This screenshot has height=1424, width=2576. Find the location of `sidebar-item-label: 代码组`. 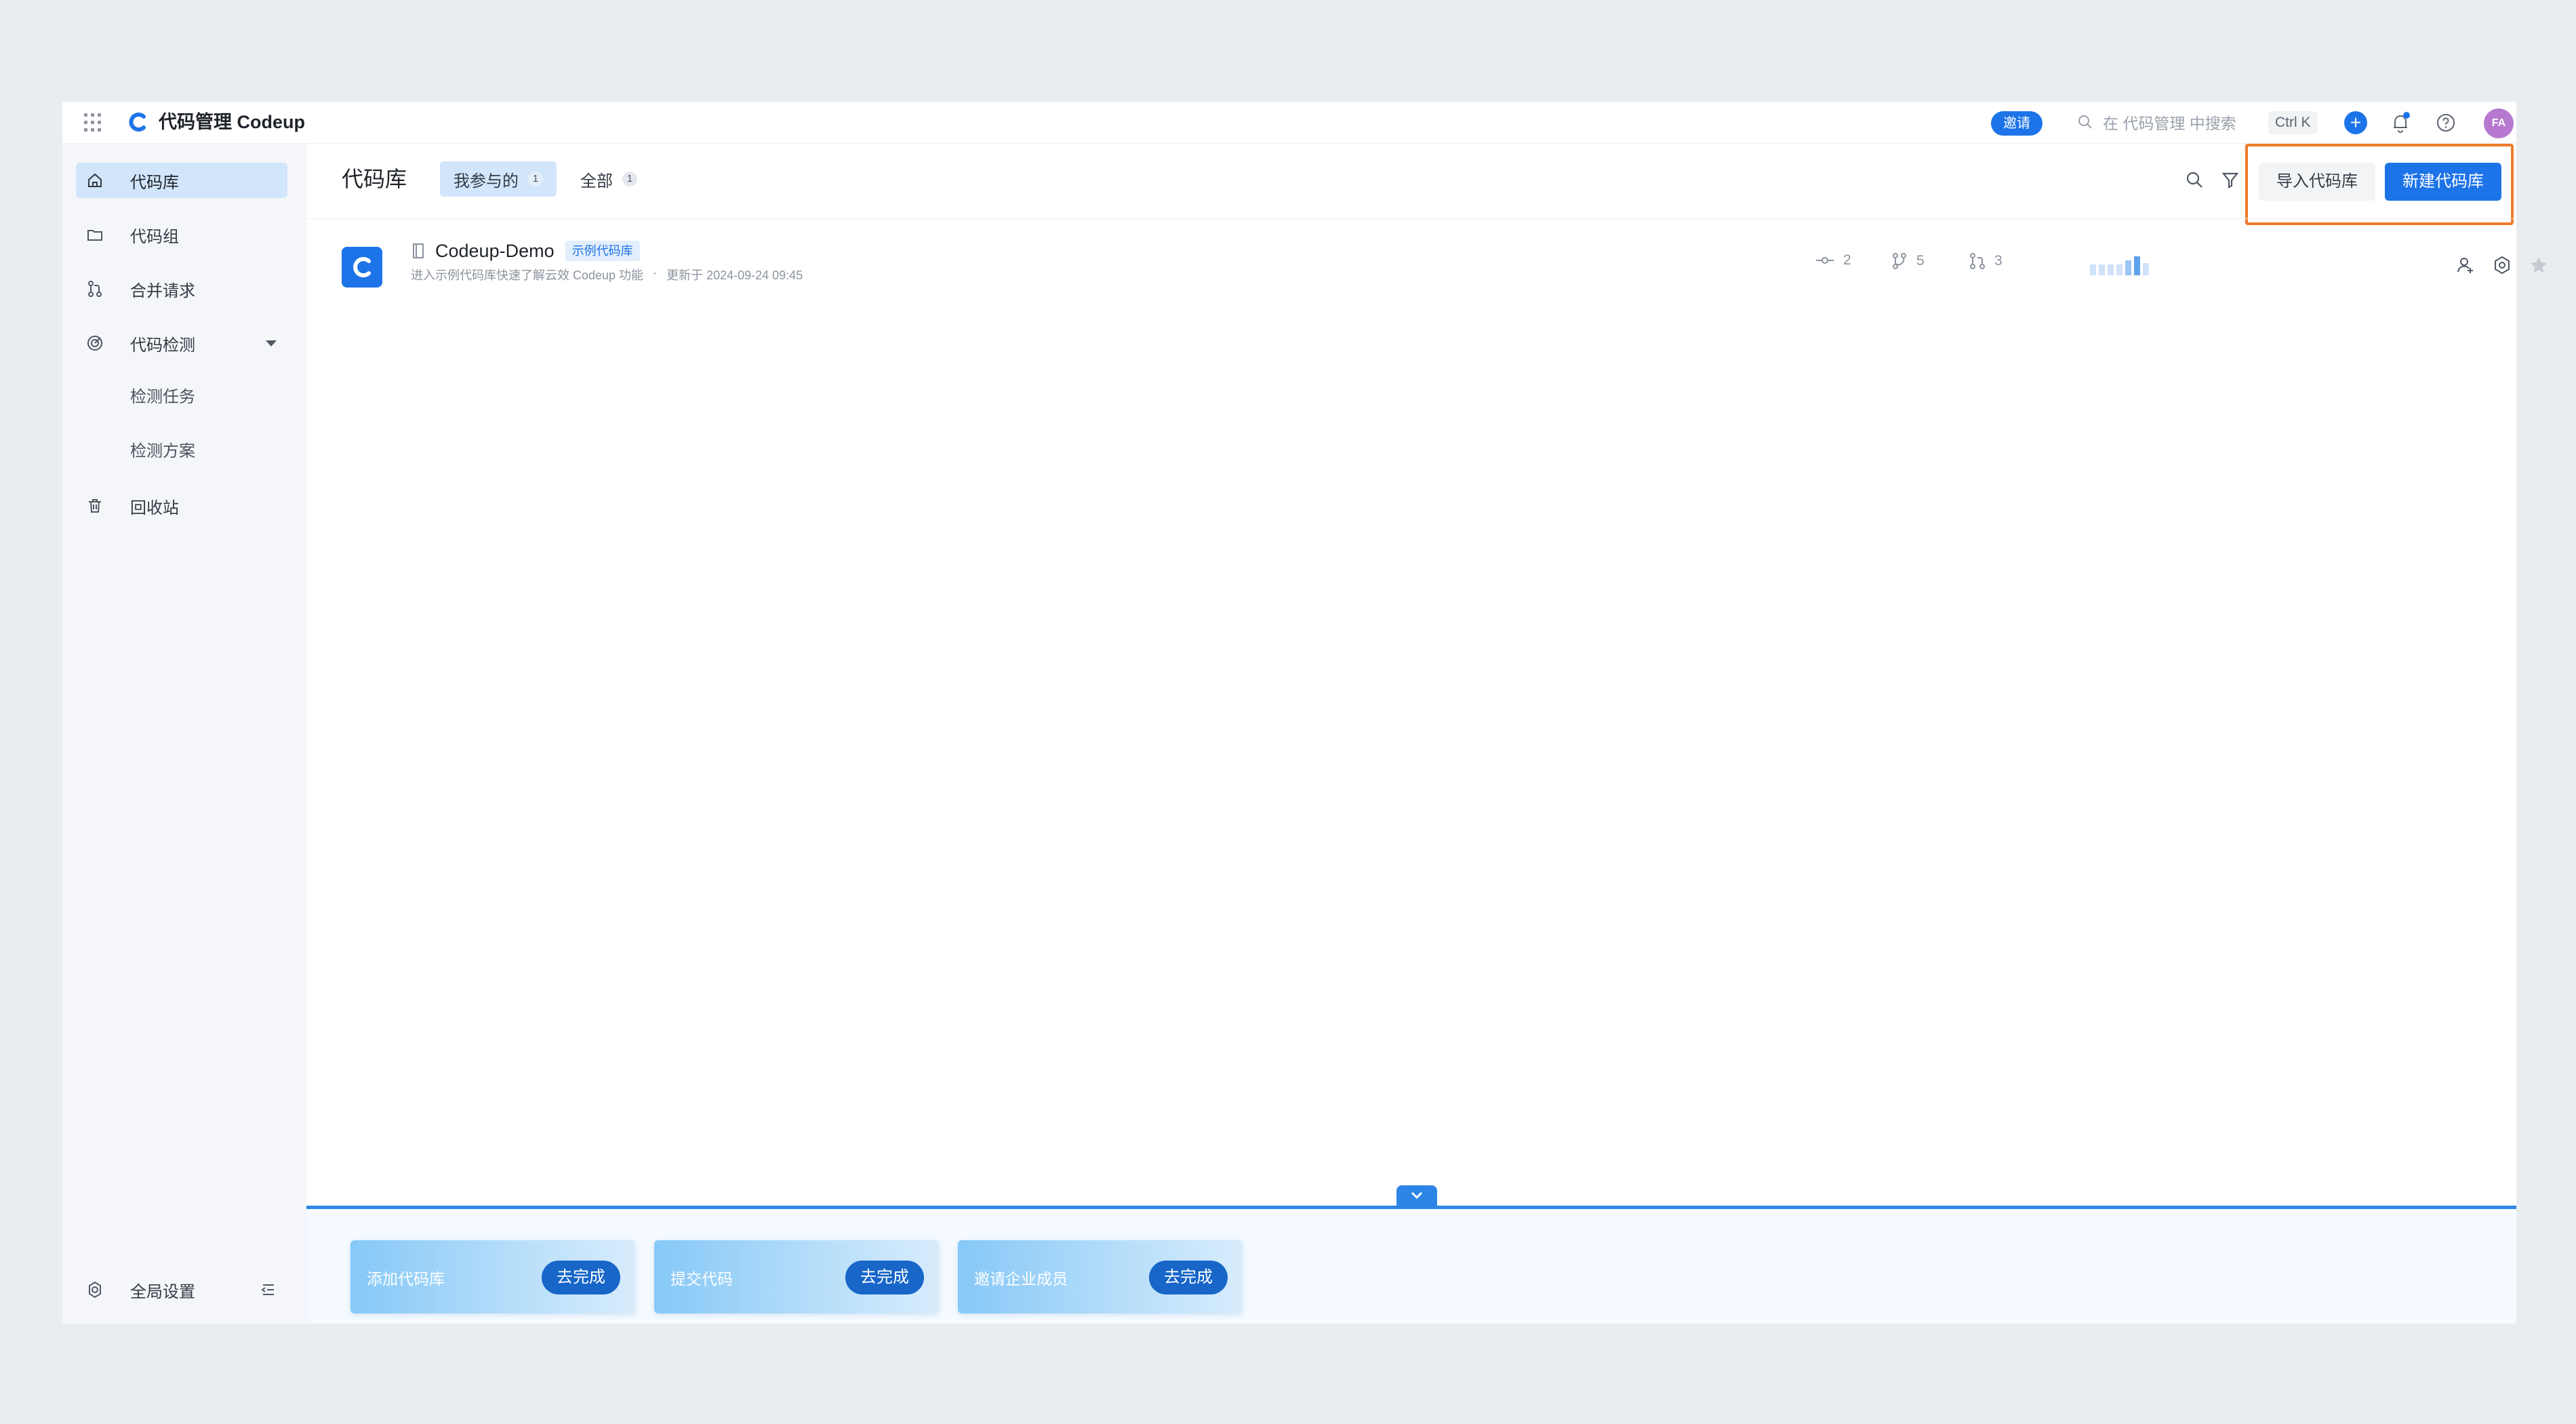

sidebar-item-label: 代码组 is located at coordinates (154, 237).